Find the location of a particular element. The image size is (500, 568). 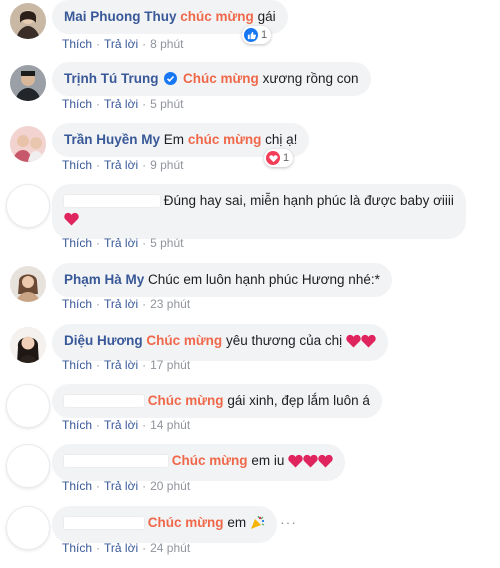

timestamp: 20 phút is located at coordinates (170, 486).